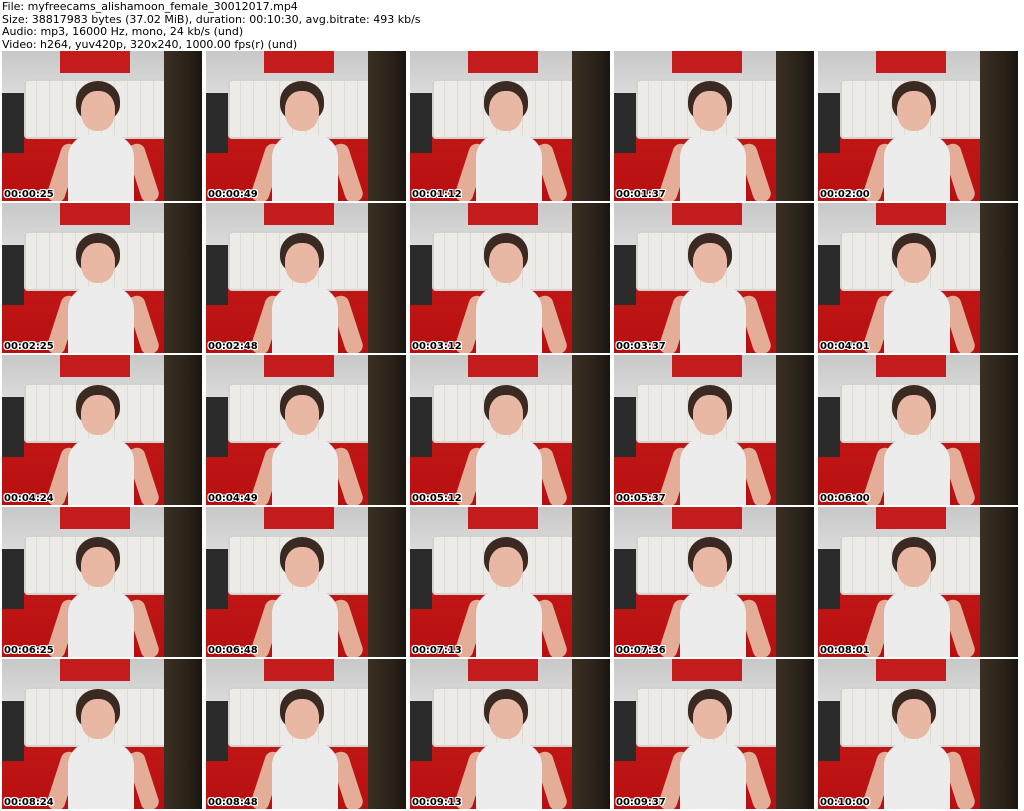  I want to click on video-thumbnail: 00:08:48, so click(306, 734).